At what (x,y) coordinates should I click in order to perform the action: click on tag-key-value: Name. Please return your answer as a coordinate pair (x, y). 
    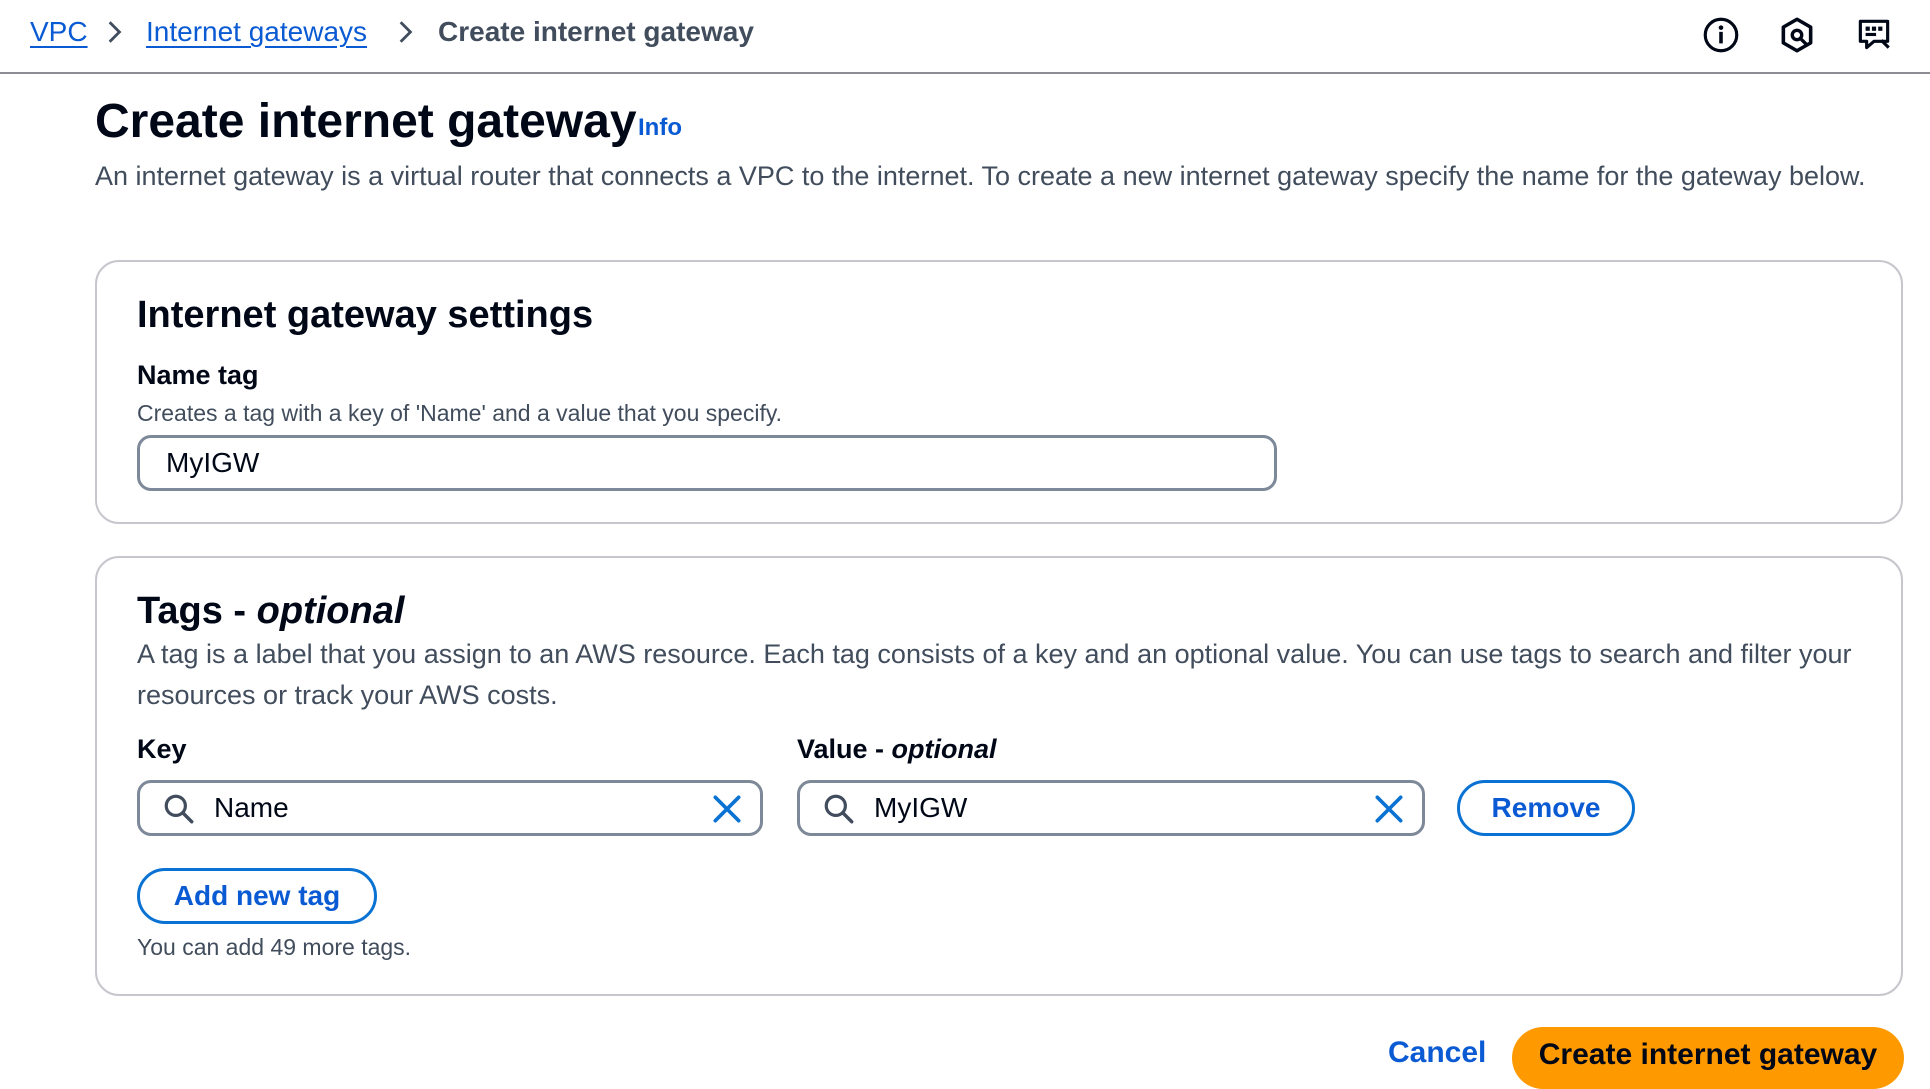
    Looking at the image, I should click on (251, 807).